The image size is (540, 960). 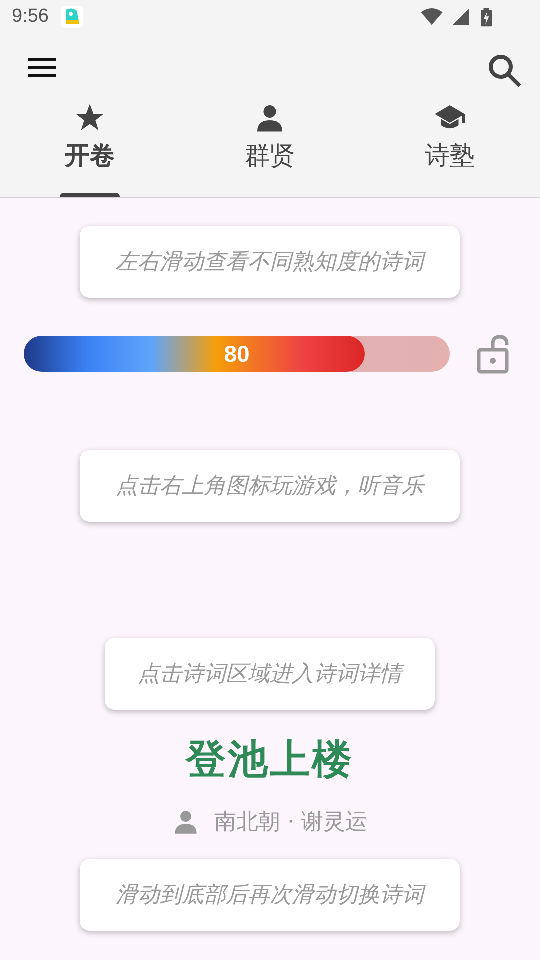 I want to click on wifi-icon, so click(x=432, y=17).